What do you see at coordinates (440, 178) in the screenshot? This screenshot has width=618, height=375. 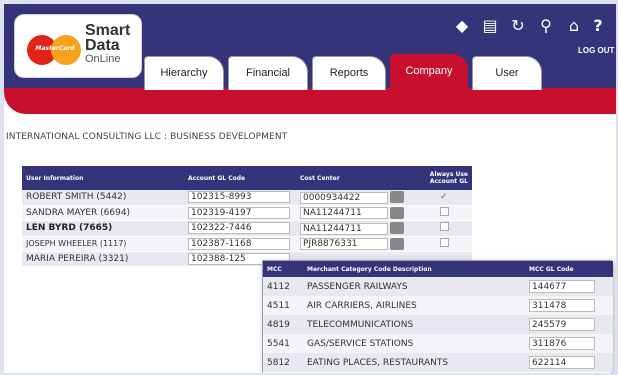 I see `col-always-use: Always Use Account GL` at bounding box center [440, 178].